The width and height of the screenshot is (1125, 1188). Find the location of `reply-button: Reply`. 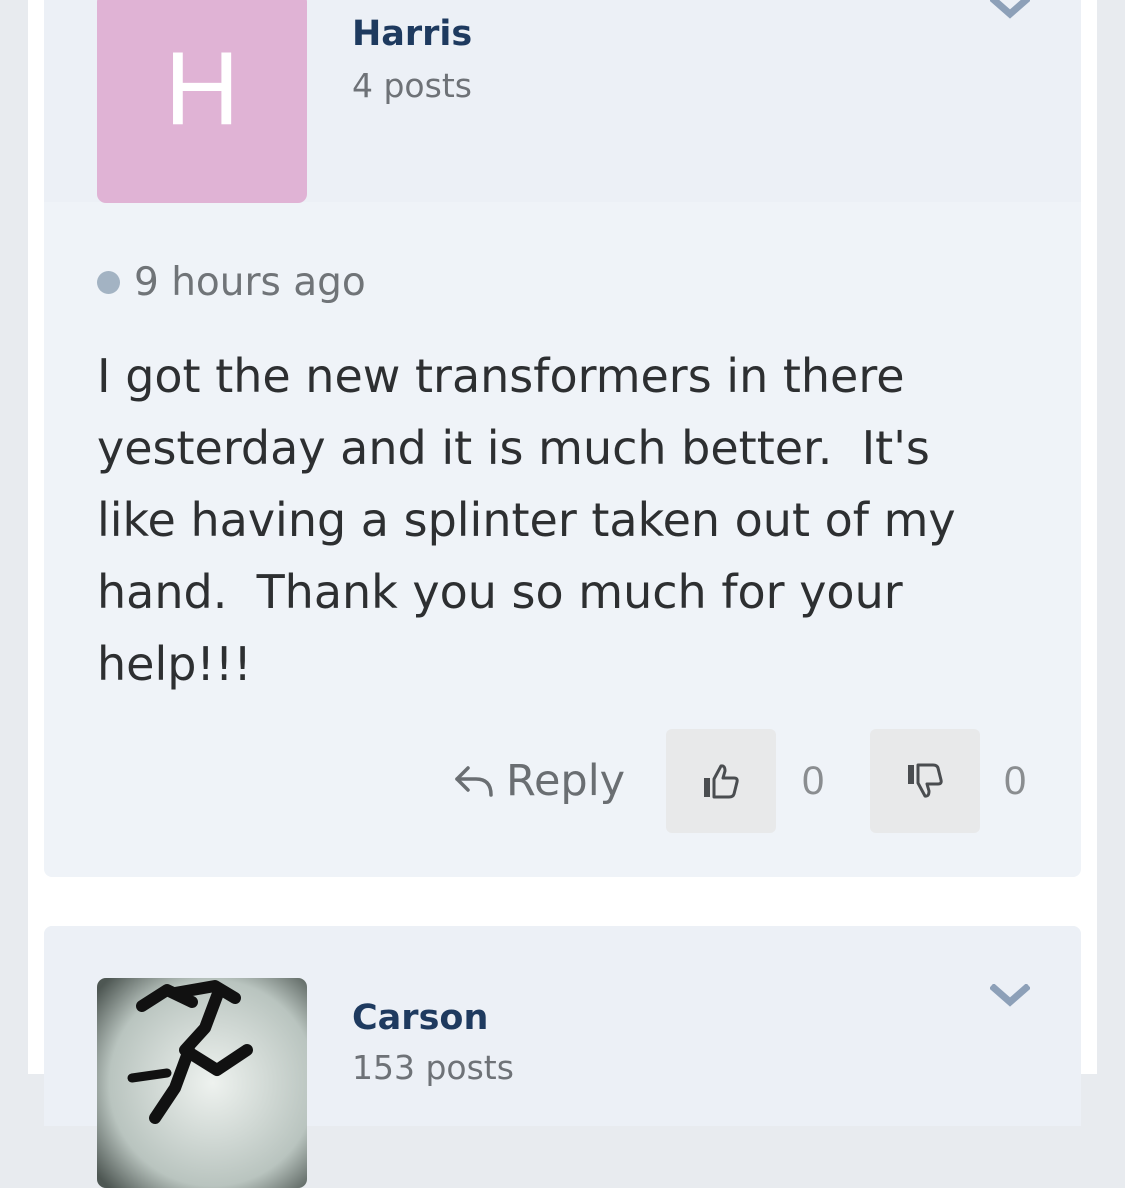

reply-button: Reply is located at coordinates (539, 781).